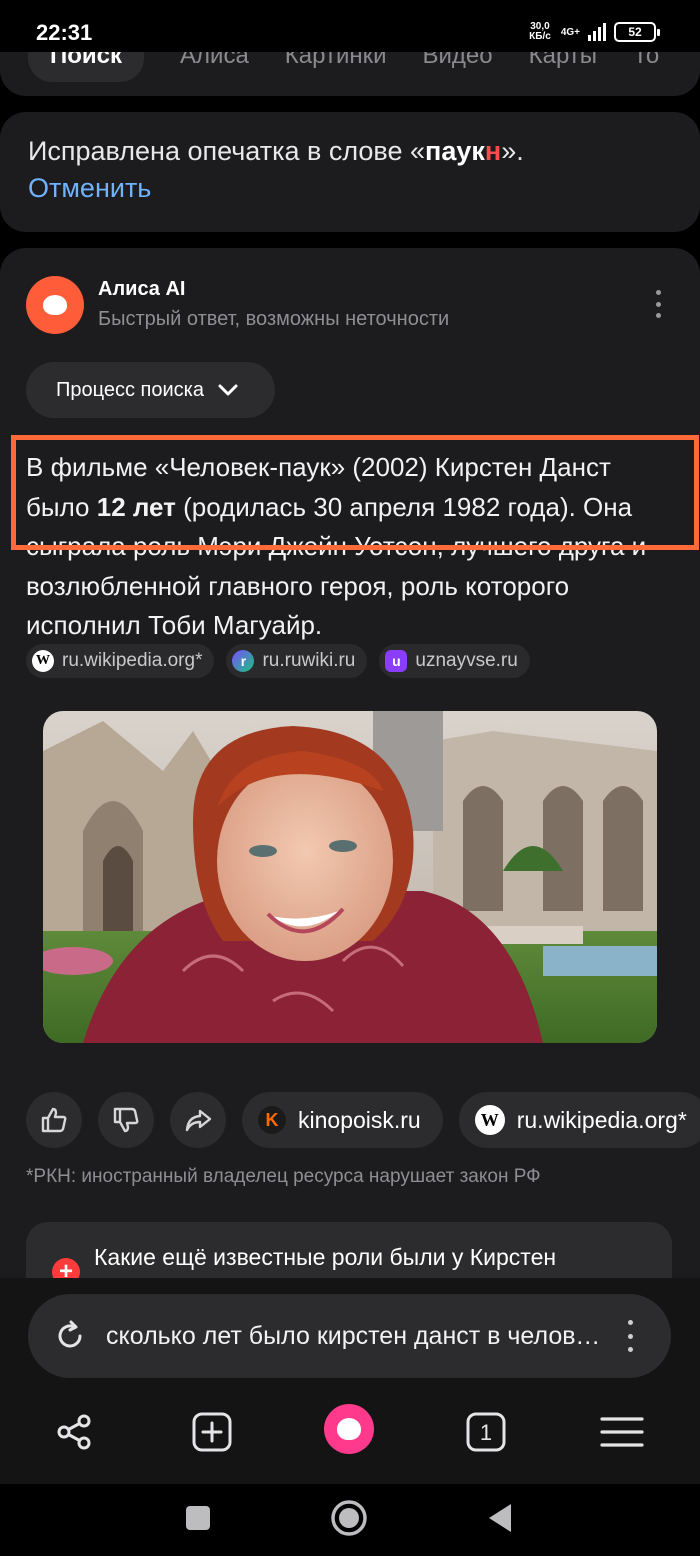 Image resolution: width=700 pixels, height=1556 pixels. I want to click on share-icon, so click(74, 1432).